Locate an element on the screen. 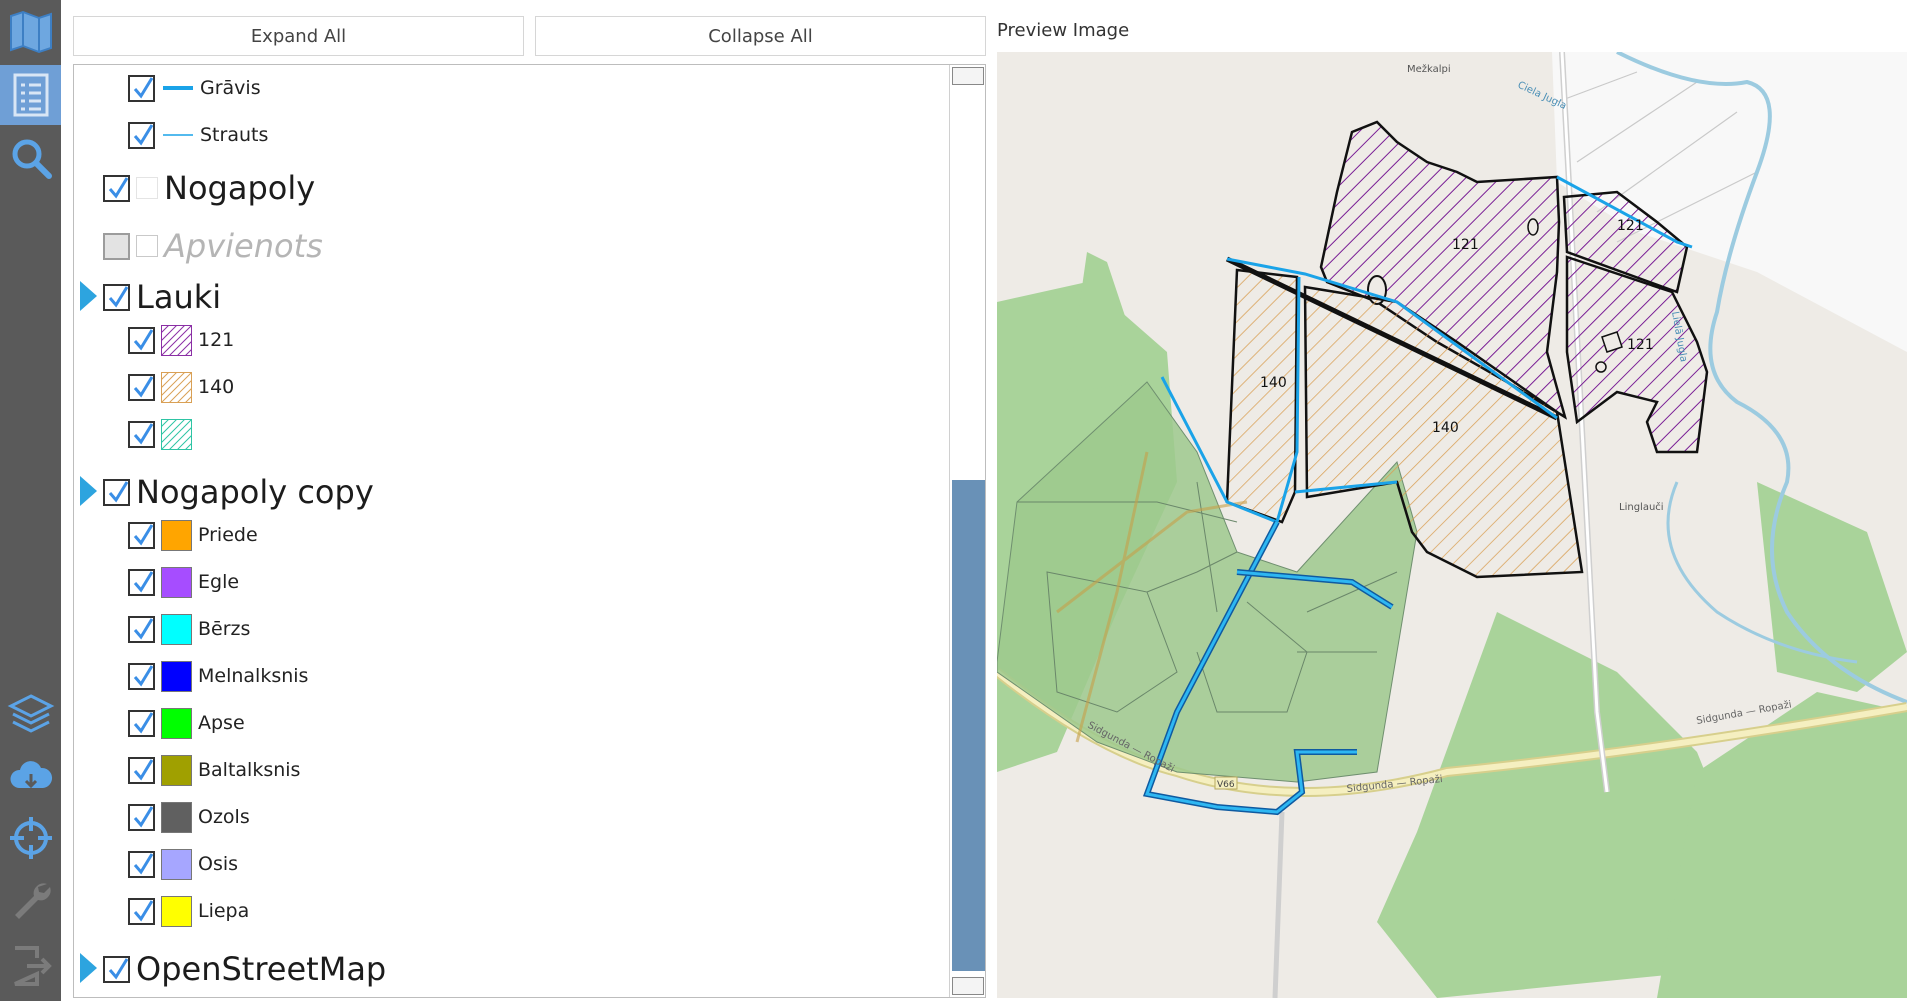 The image size is (1907, 1001). expand-all-button: Expand All is located at coordinates (298, 36).